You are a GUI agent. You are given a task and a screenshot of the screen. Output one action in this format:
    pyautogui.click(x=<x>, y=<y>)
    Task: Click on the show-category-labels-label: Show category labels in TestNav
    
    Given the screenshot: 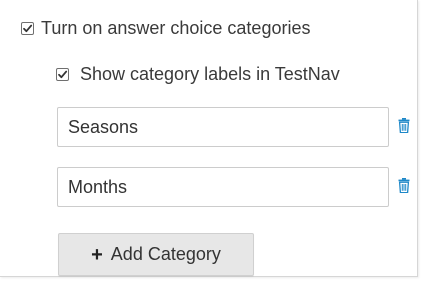 What is the action you would take?
    pyautogui.click(x=210, y=74)
    